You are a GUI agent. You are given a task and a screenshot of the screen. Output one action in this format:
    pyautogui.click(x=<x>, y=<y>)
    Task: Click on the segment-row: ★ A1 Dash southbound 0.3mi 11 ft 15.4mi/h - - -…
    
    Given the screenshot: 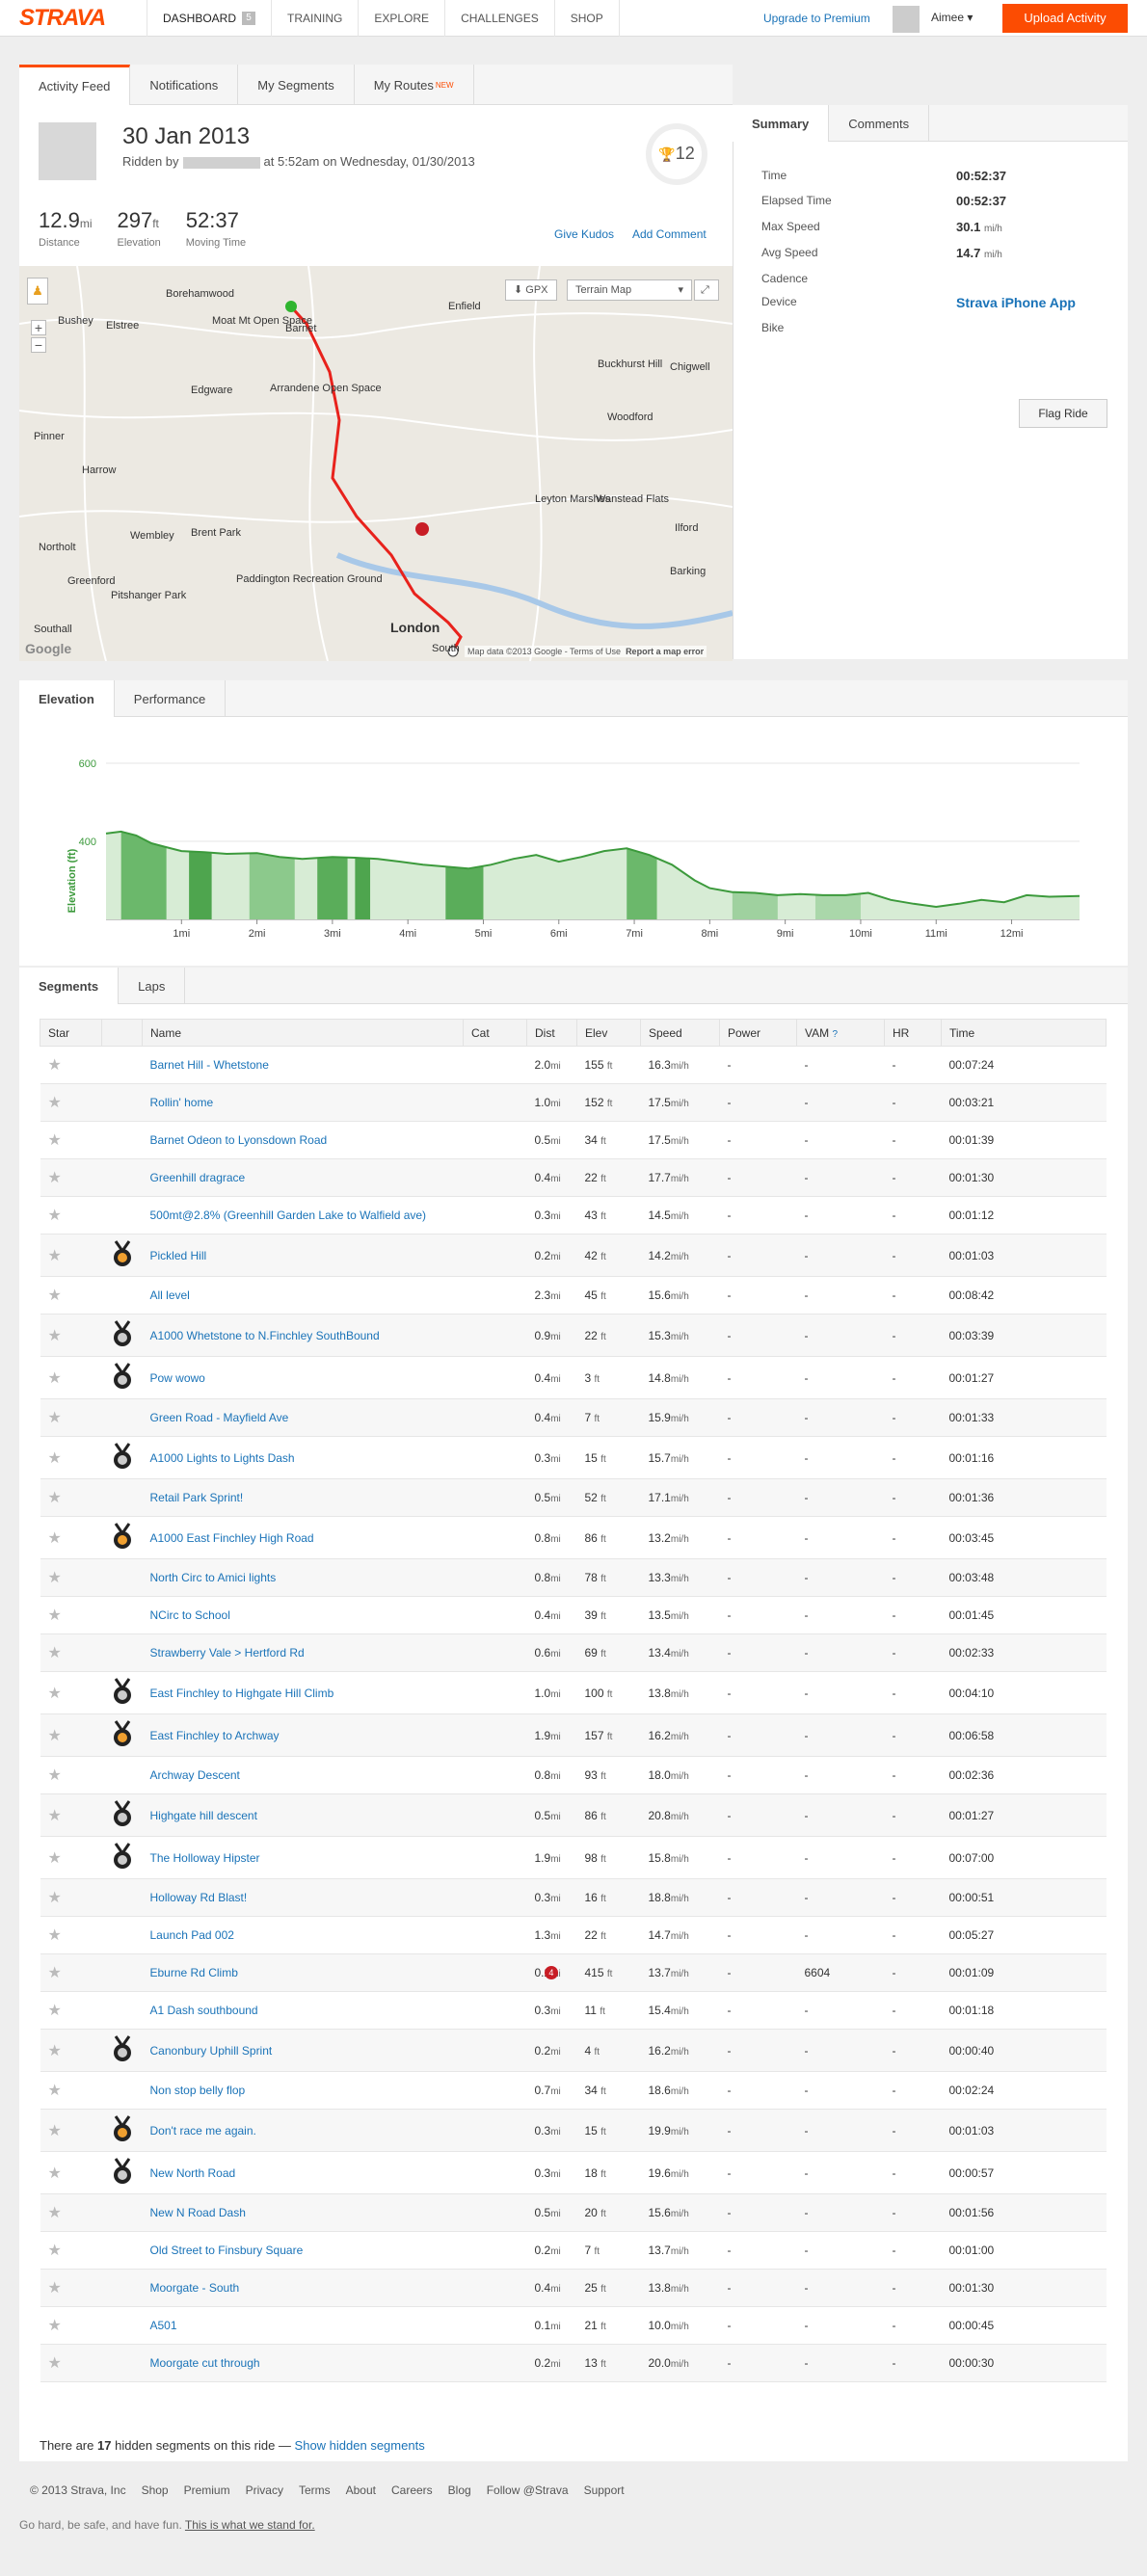 What is the action you would take?
    pyautogui.click(x=573, y=2011)
    